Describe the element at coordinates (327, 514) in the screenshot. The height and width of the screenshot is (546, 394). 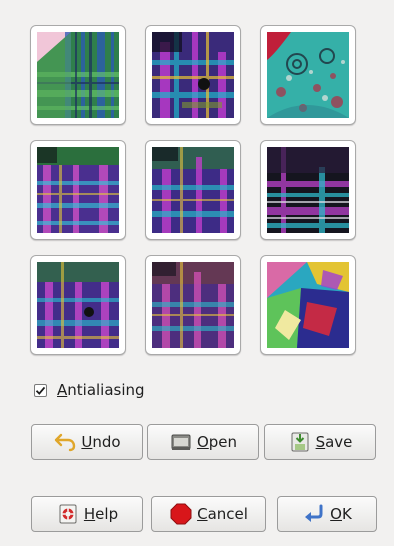
I see `ok-button: OK` at that location.